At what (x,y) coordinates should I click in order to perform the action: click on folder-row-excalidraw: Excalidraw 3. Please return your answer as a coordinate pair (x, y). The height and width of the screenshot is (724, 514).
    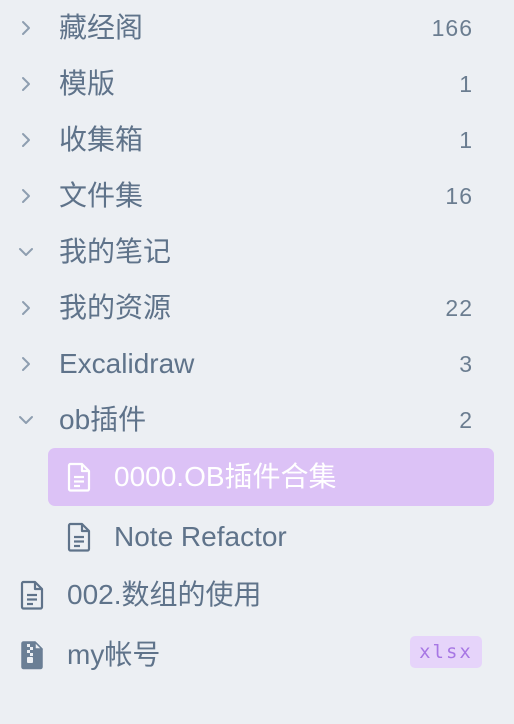
    Looking at the image, I should click on (257, 364).